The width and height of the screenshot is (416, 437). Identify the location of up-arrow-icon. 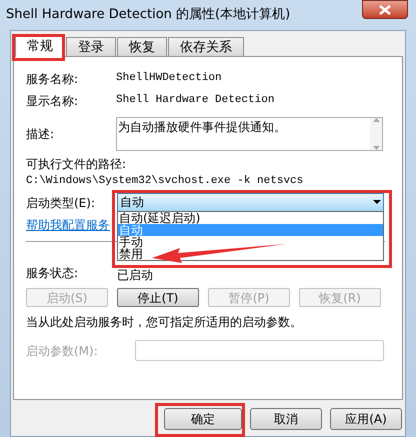
(376, 120).